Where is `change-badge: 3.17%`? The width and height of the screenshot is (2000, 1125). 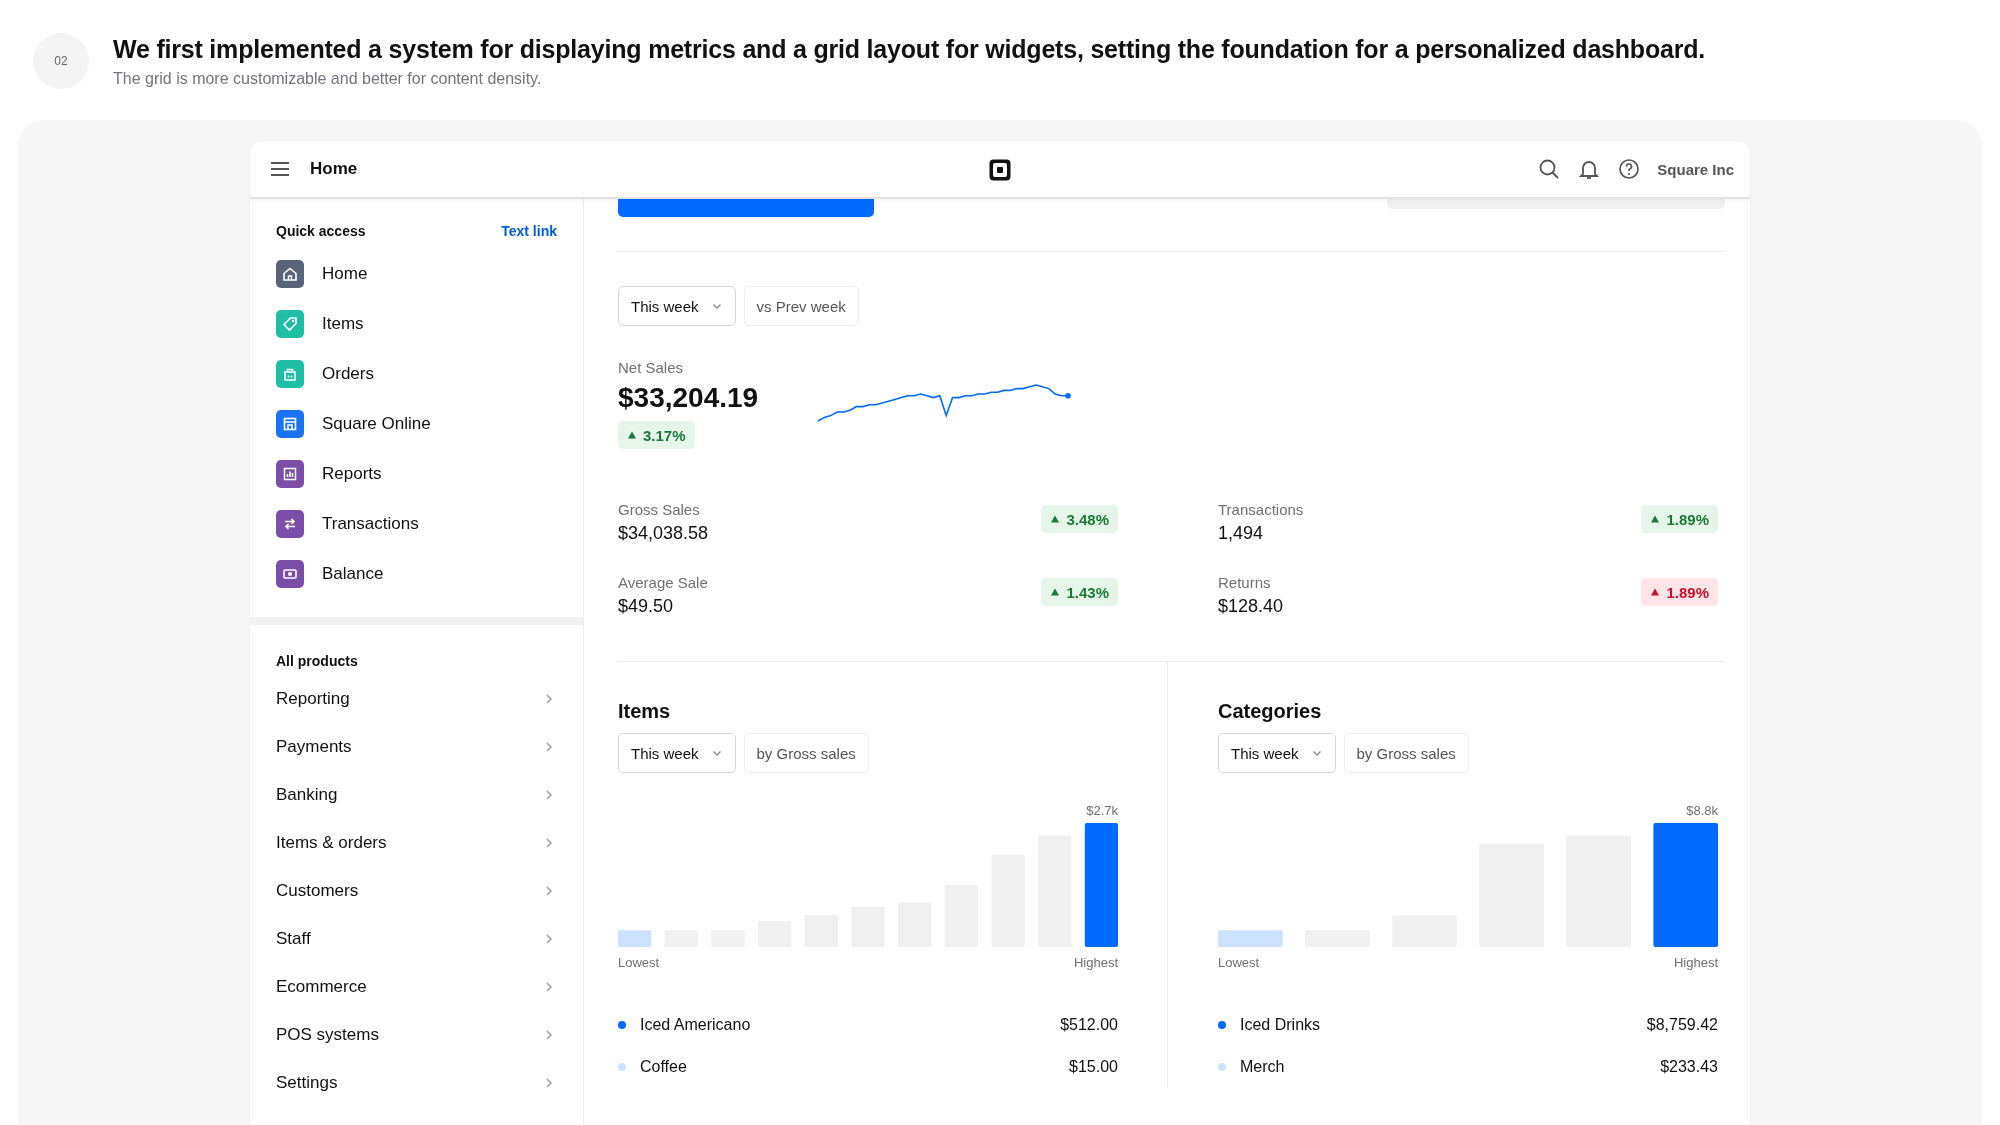 change-badge: 3.17% is located at coordinates (656, 435).